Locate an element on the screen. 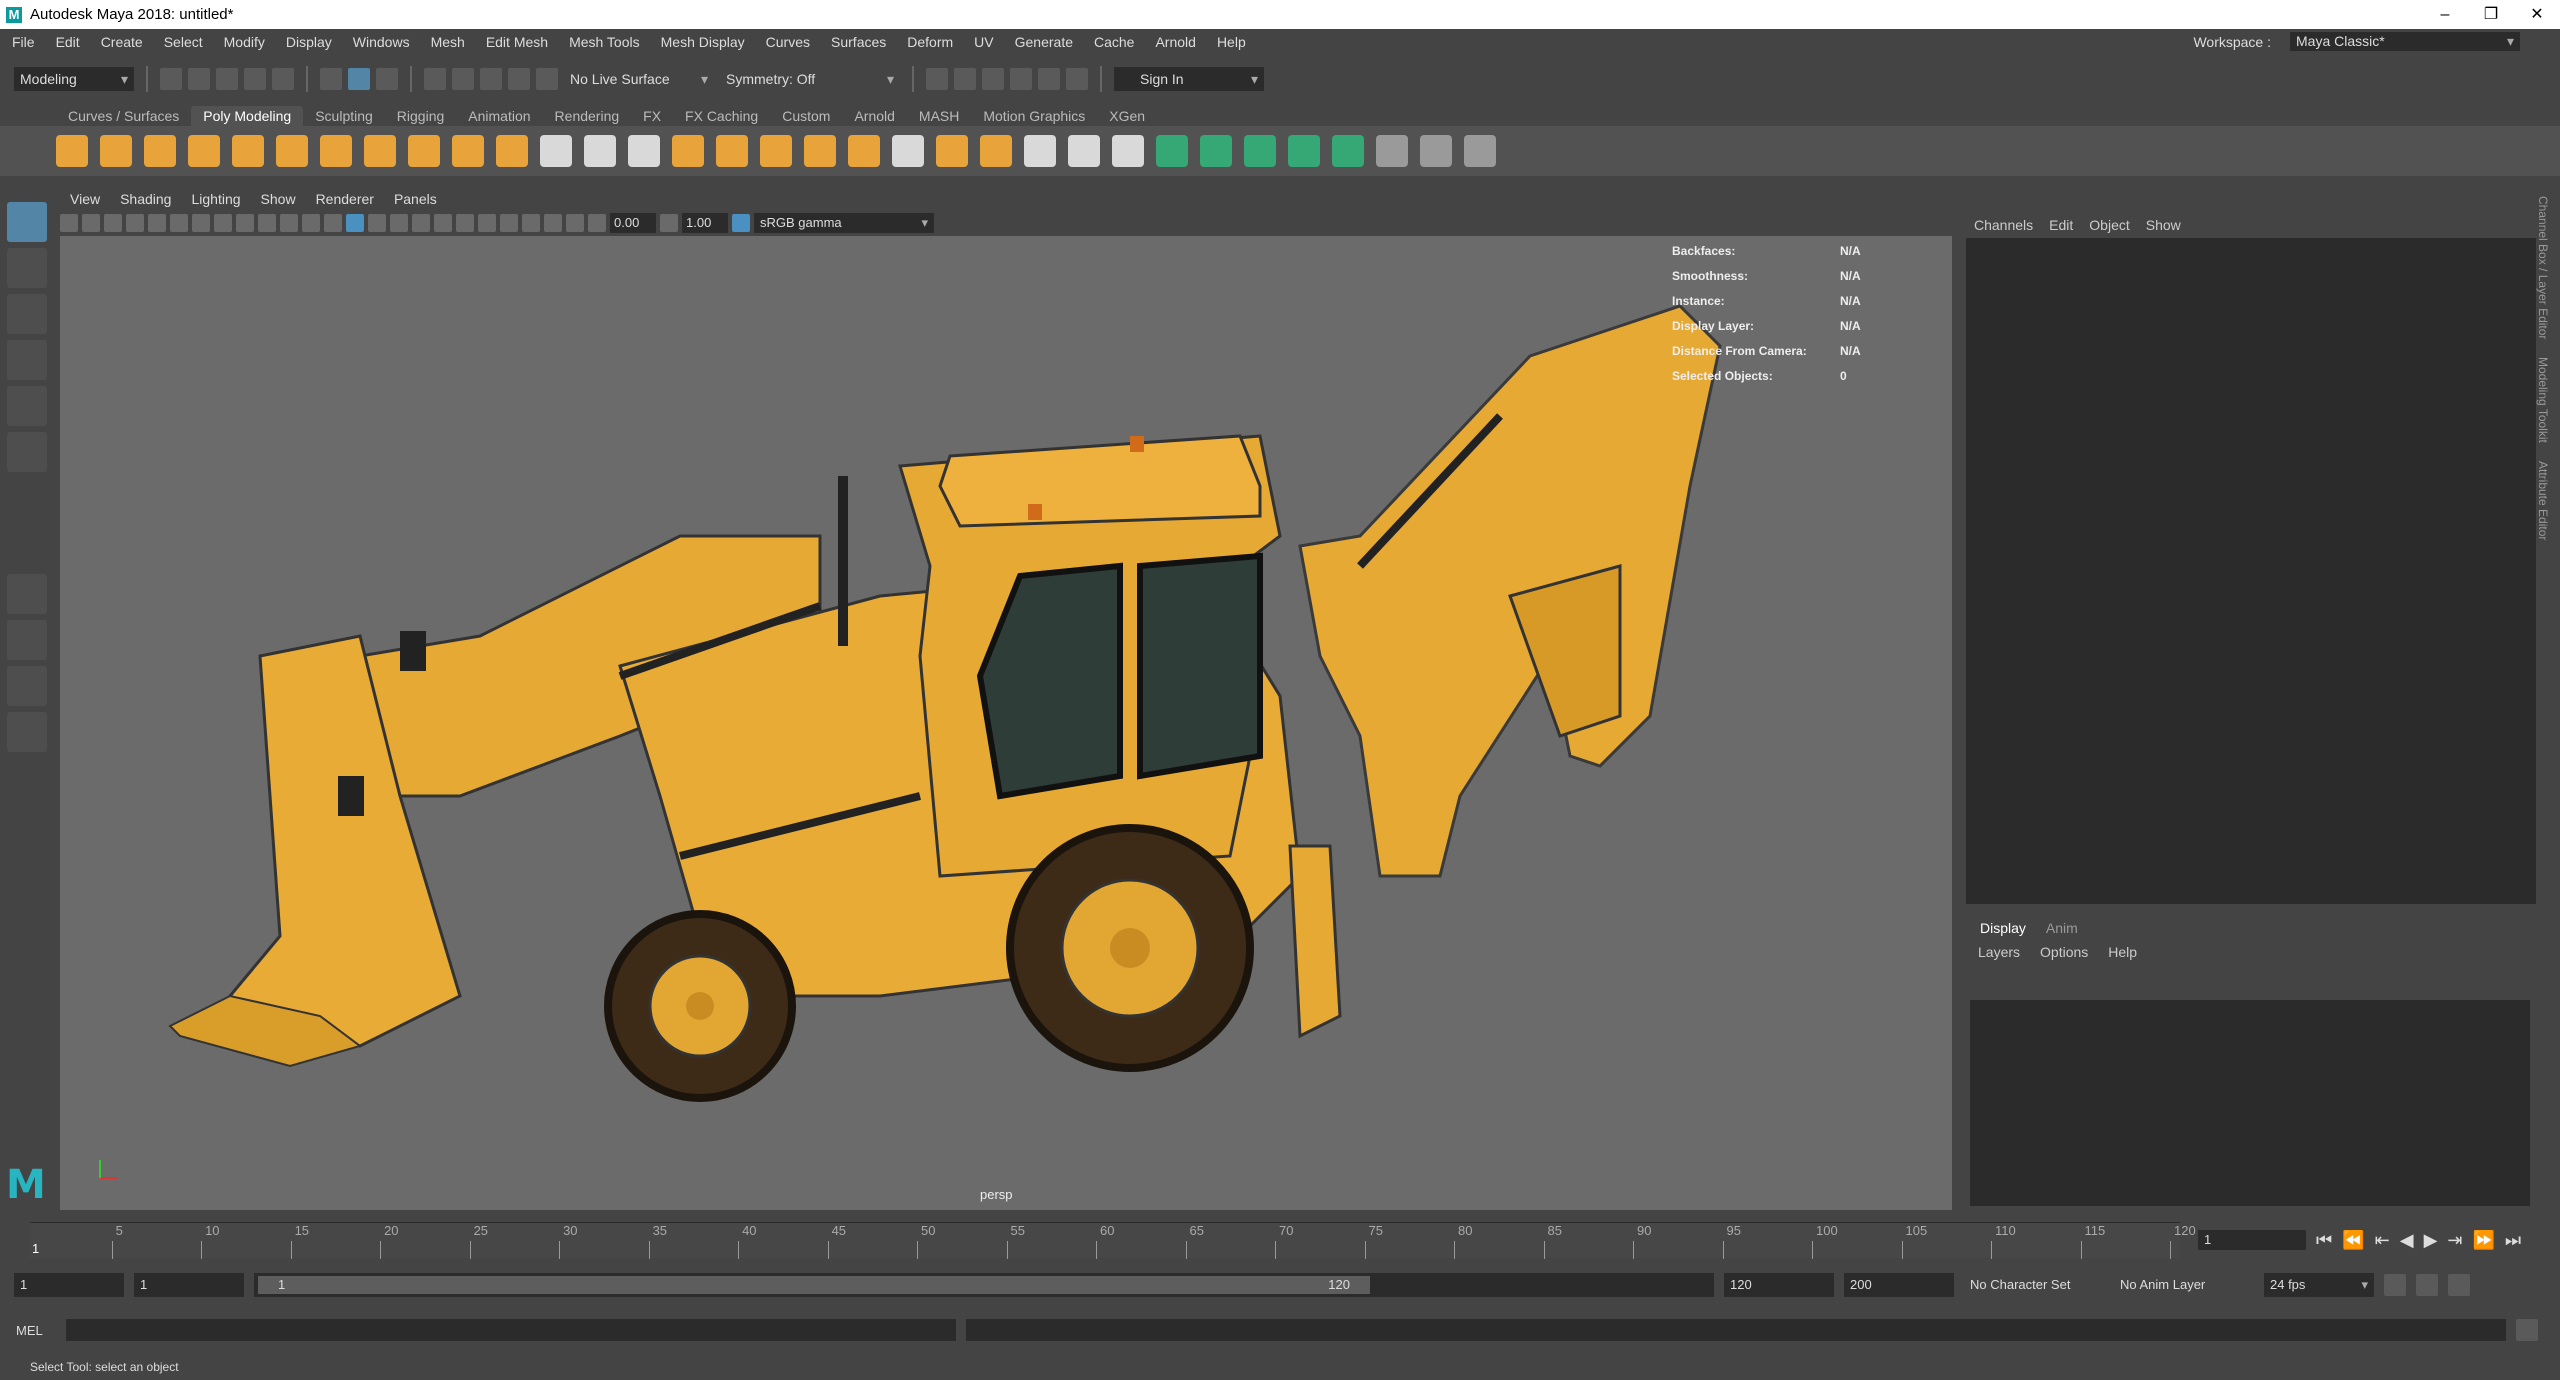 This screenshot has height=1380, width=2560. lasso-tool-icon is located at coordinates (27, 268).